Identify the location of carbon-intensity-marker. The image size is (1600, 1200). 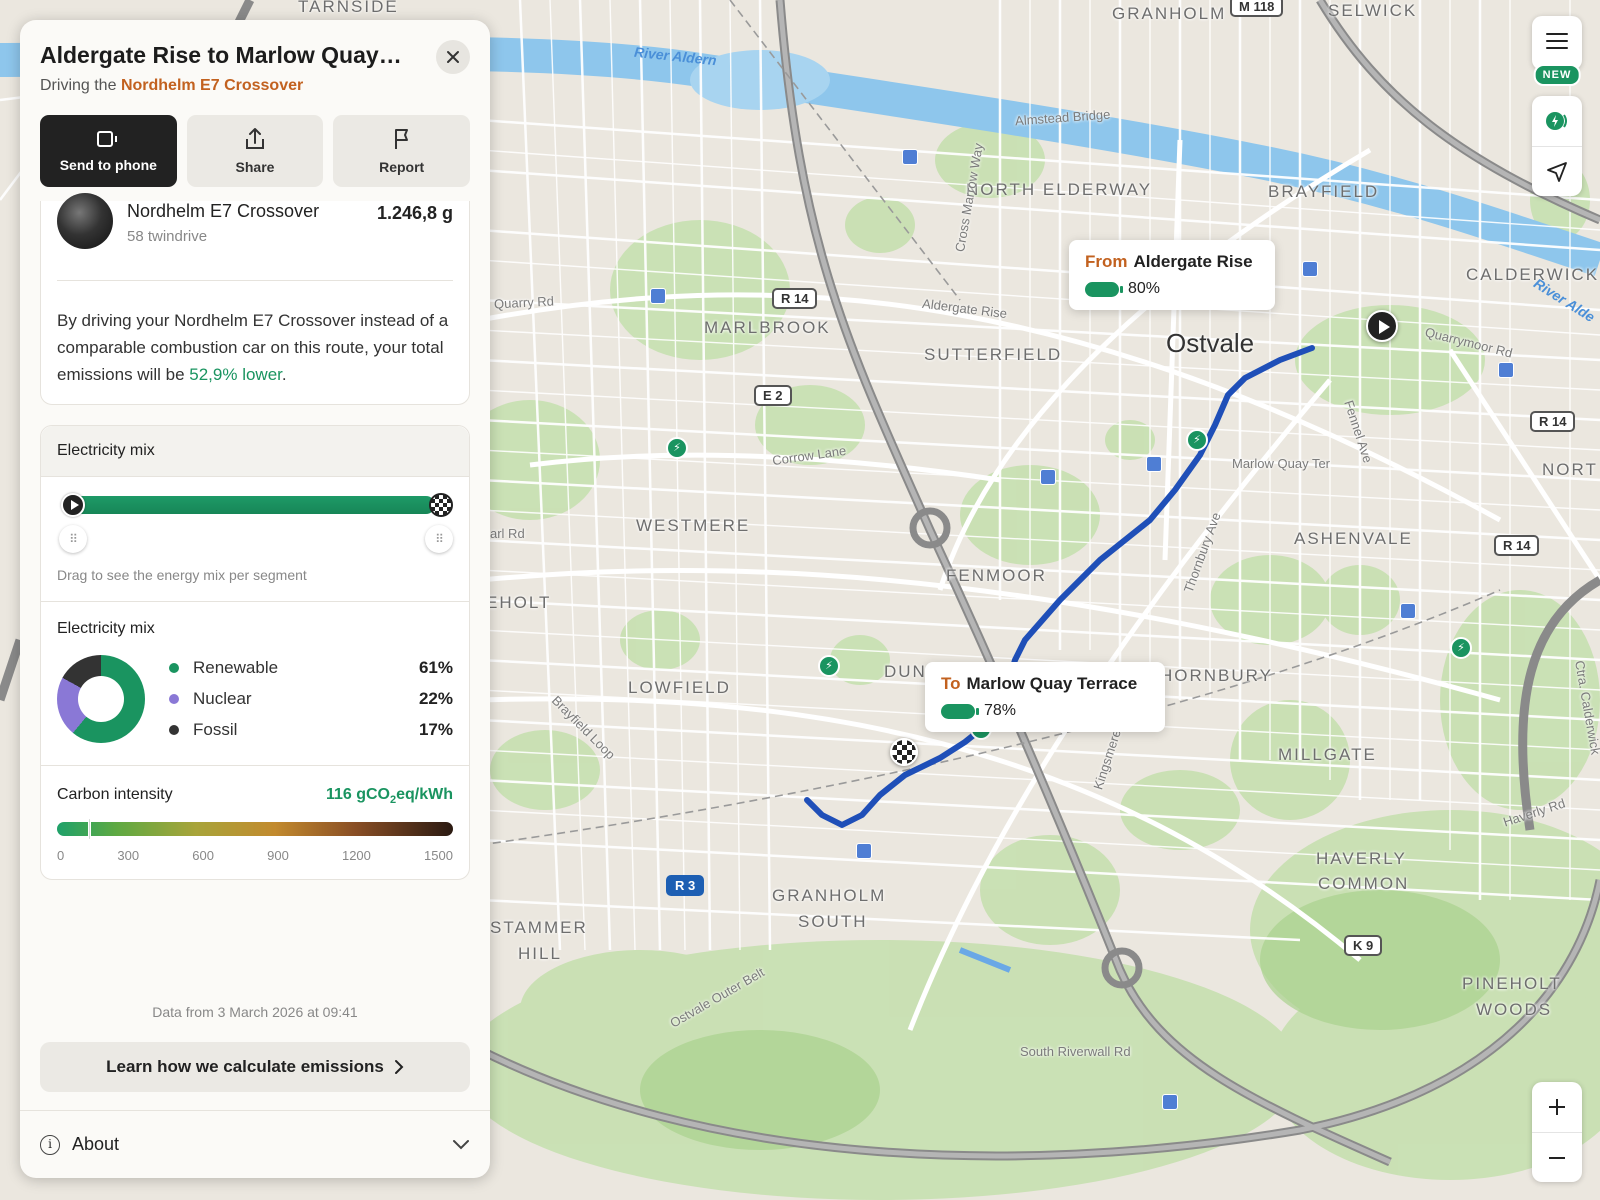
(89, 829).